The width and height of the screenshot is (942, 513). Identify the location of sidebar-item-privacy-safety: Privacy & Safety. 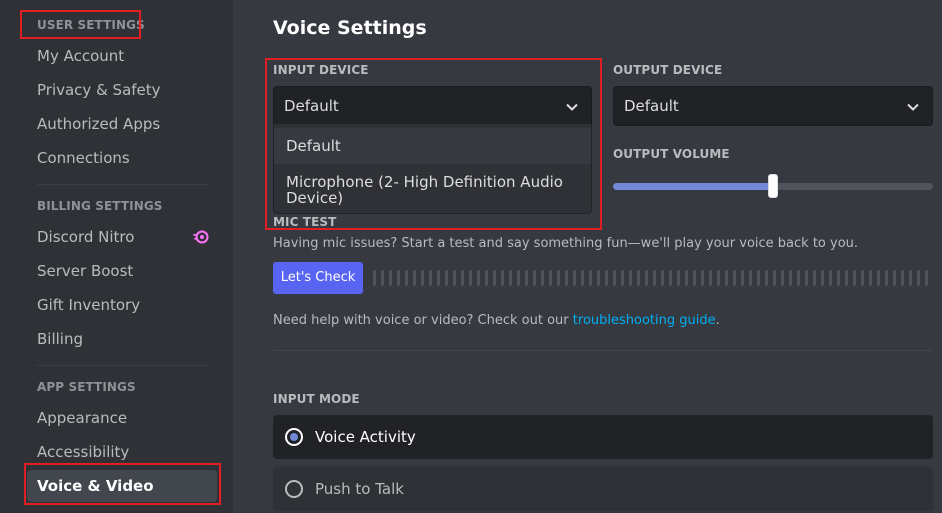
(122, 90).